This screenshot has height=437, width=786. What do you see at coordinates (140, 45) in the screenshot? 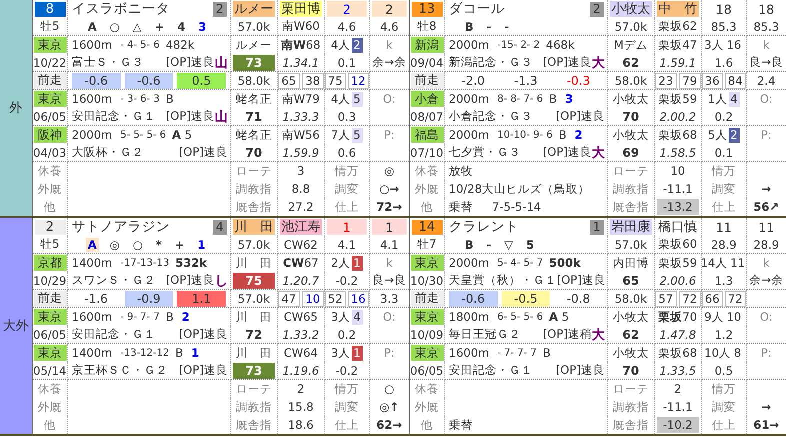
I see `passing-order: - 4- 5- 6` at bounding box center [140, 45].